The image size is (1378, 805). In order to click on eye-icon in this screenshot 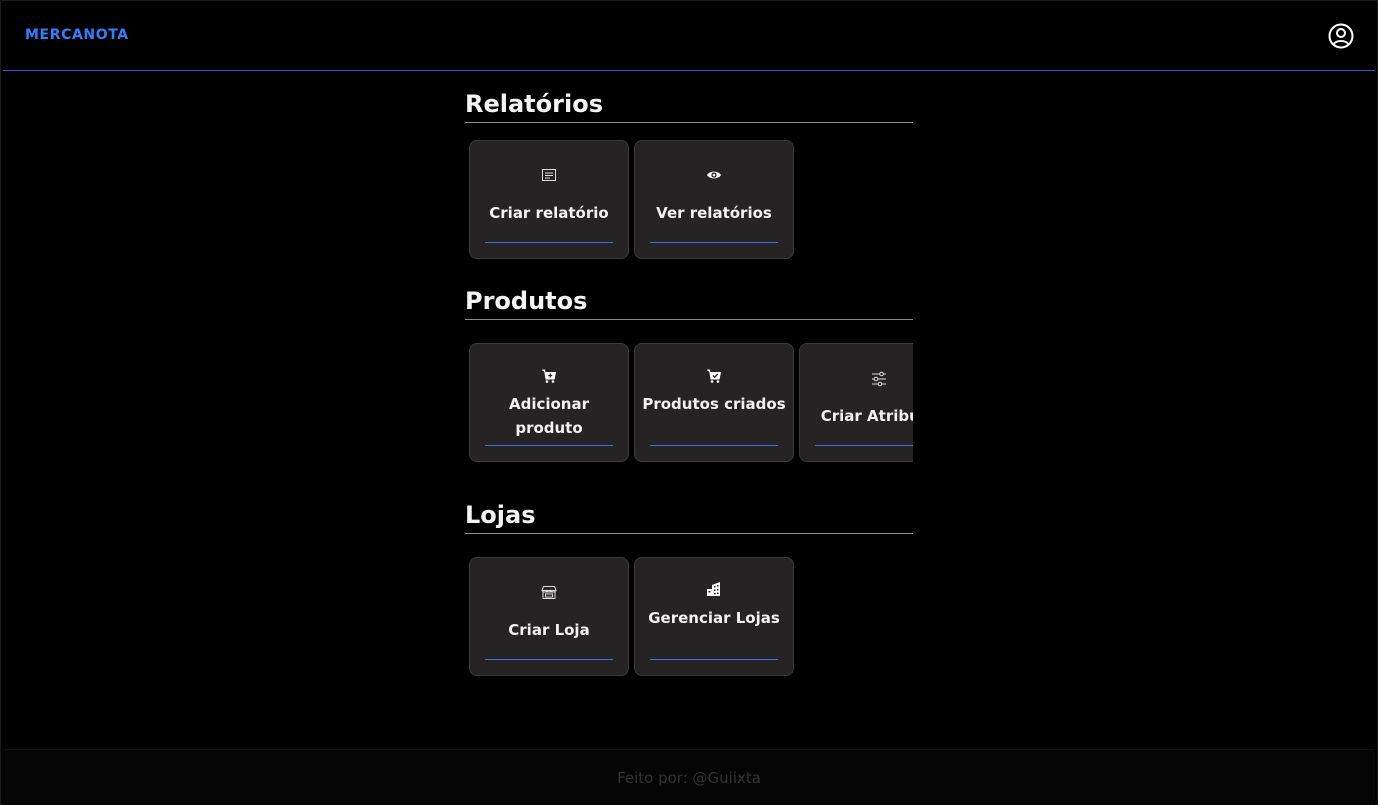, I will do `click(714, 175)`.